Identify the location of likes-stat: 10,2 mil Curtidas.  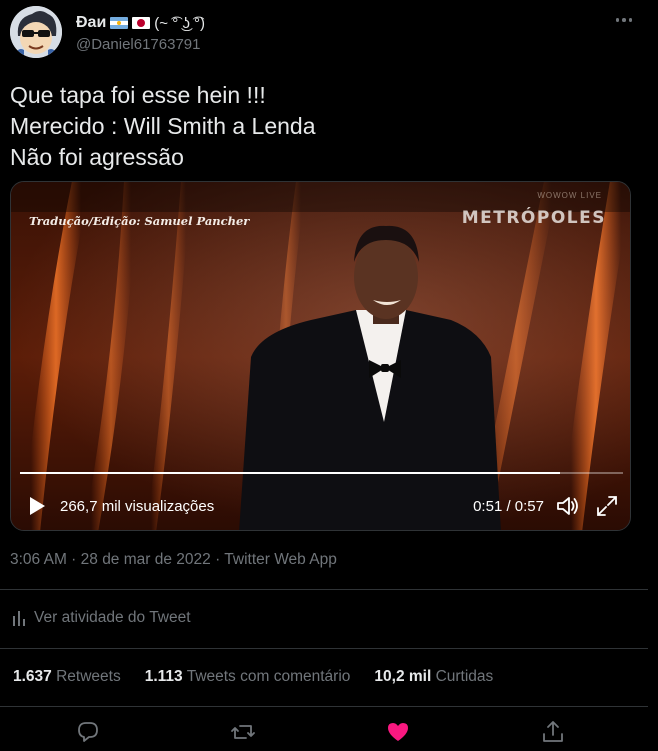
(433, 677).